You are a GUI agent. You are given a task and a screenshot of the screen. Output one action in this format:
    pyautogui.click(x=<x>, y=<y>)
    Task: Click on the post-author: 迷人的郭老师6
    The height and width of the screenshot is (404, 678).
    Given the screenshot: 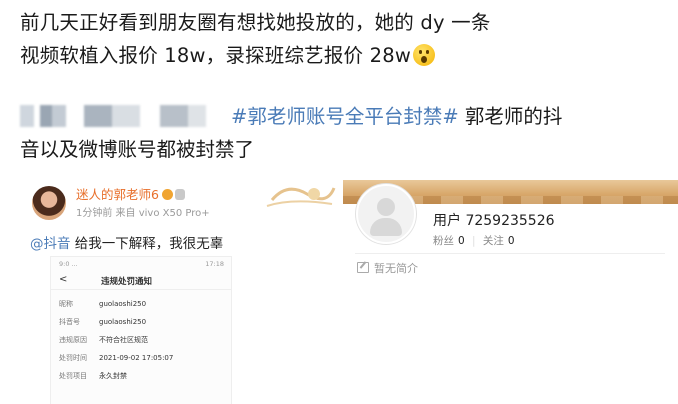 What is the action you would take?
    pyautogui.click(x=130, y=193)
    